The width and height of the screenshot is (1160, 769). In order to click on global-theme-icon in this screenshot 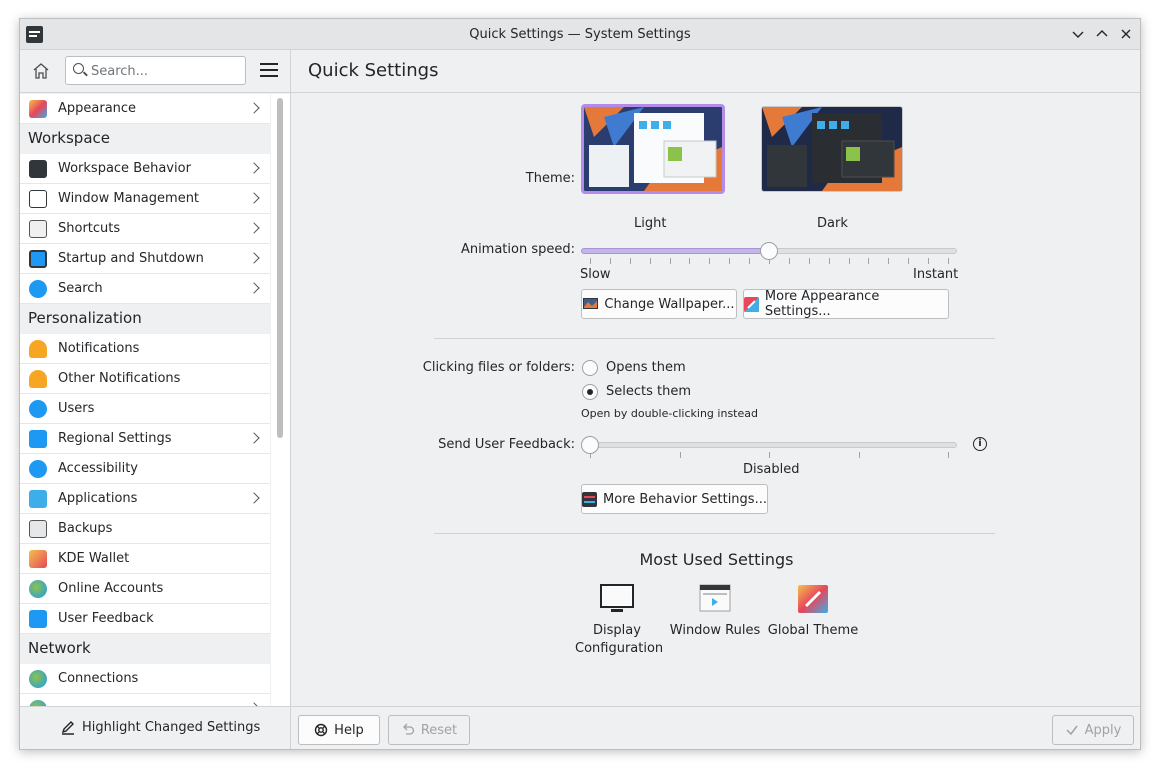, I will do `click(813, 599)`.